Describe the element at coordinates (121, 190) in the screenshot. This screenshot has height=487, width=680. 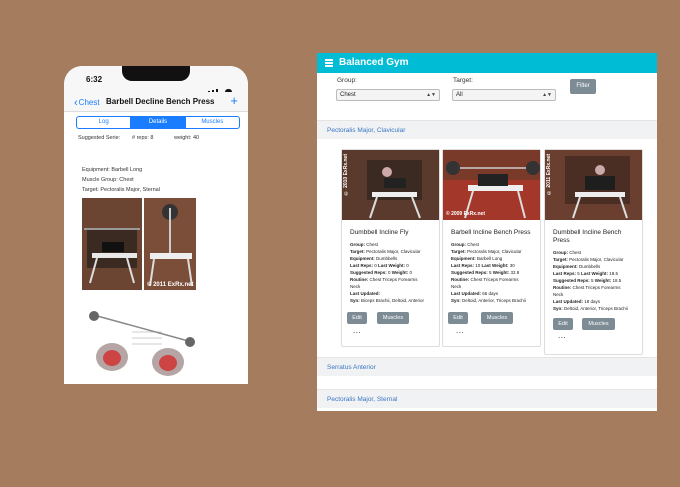
I see `target-text: Target: Pectoralis Major, Sternal` at that location.